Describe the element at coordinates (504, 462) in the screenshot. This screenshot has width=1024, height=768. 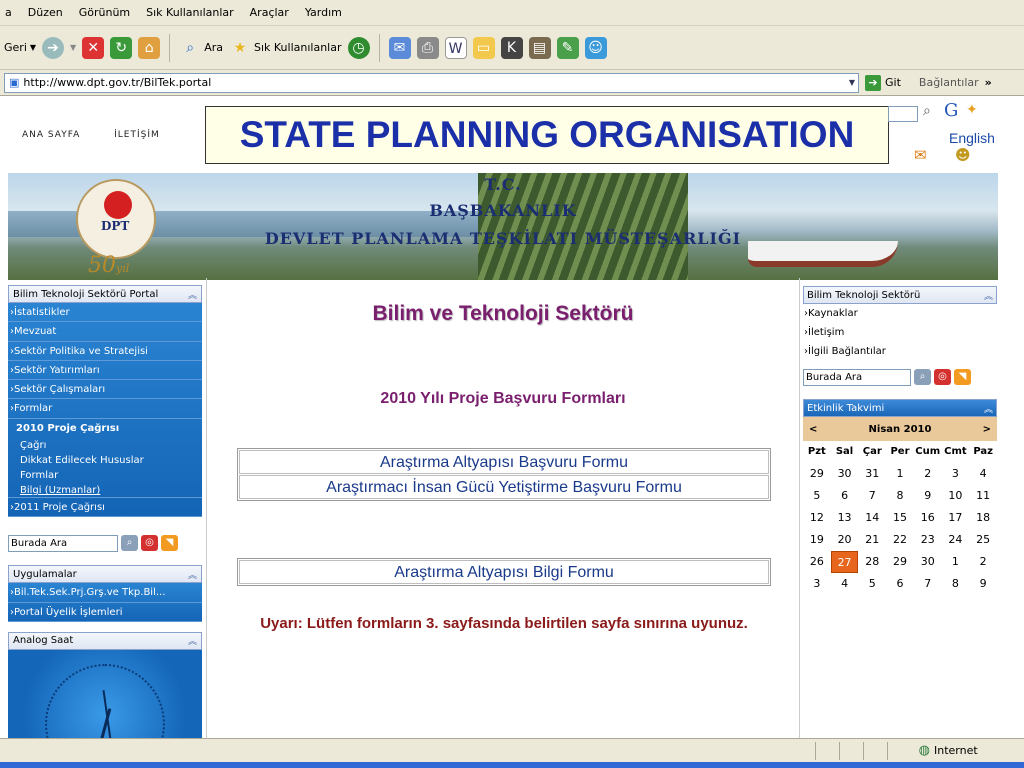
I see `form-link-infrastructure: Araştırma Altyapısı Başvuru Formu` at that location.